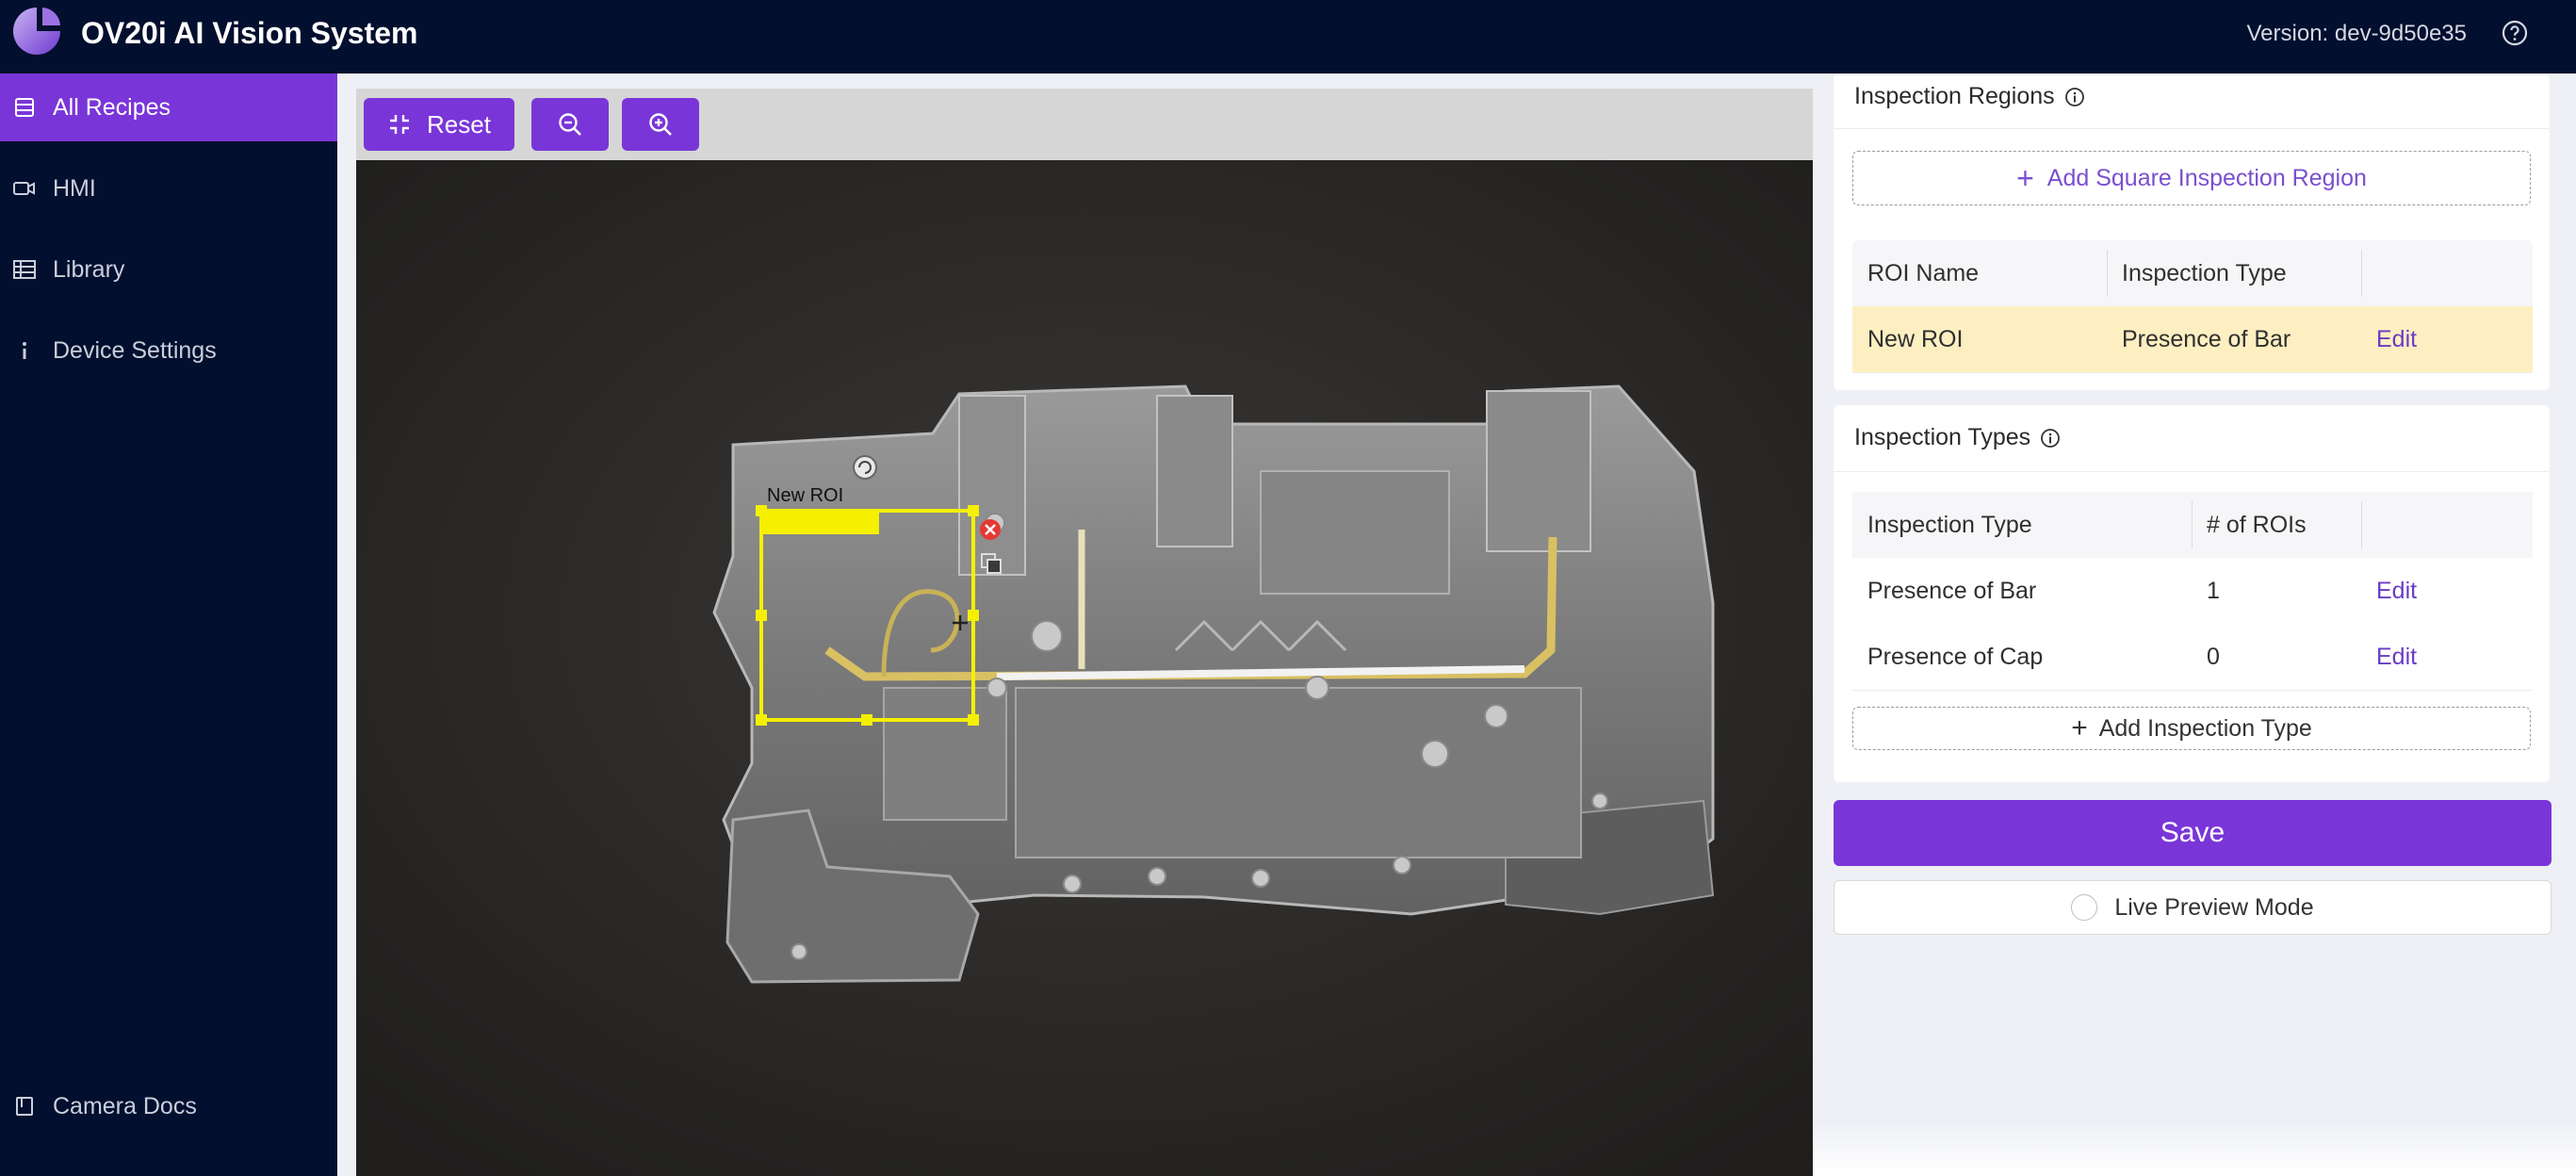  I want to click on zoom-in-icon, so click(660, 124).